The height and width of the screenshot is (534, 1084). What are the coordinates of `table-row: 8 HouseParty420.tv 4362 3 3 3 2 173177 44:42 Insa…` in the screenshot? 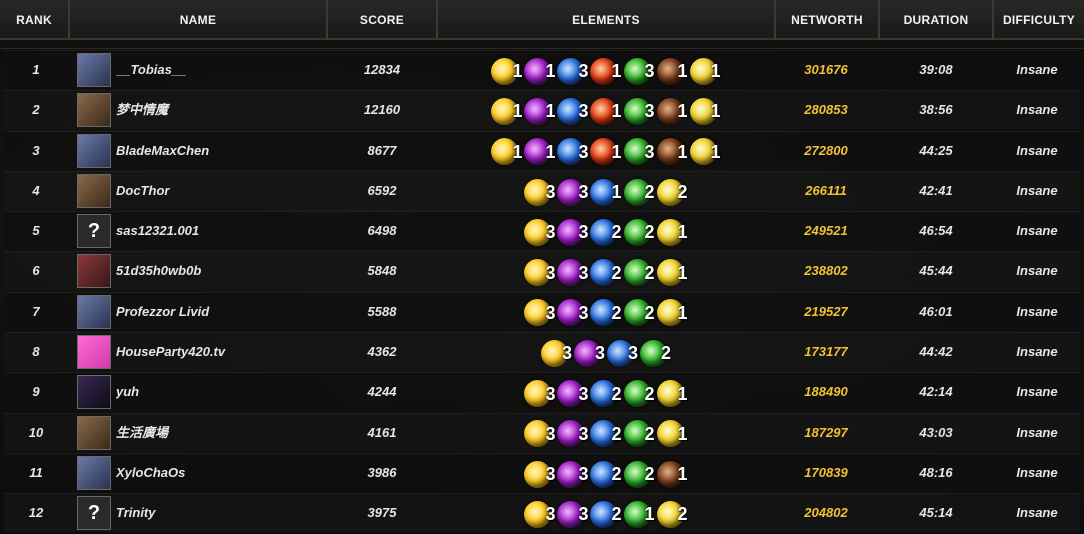 It's located at (542, 352).